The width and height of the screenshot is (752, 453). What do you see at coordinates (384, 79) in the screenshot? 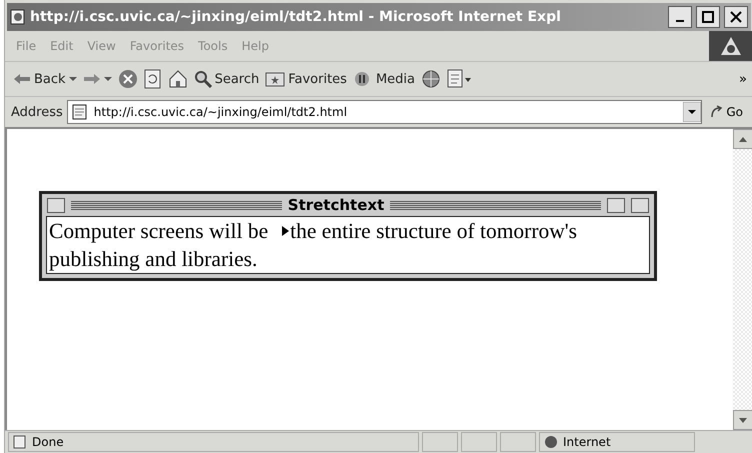
I see `media-button: Media` at bounding box center [384, 79].